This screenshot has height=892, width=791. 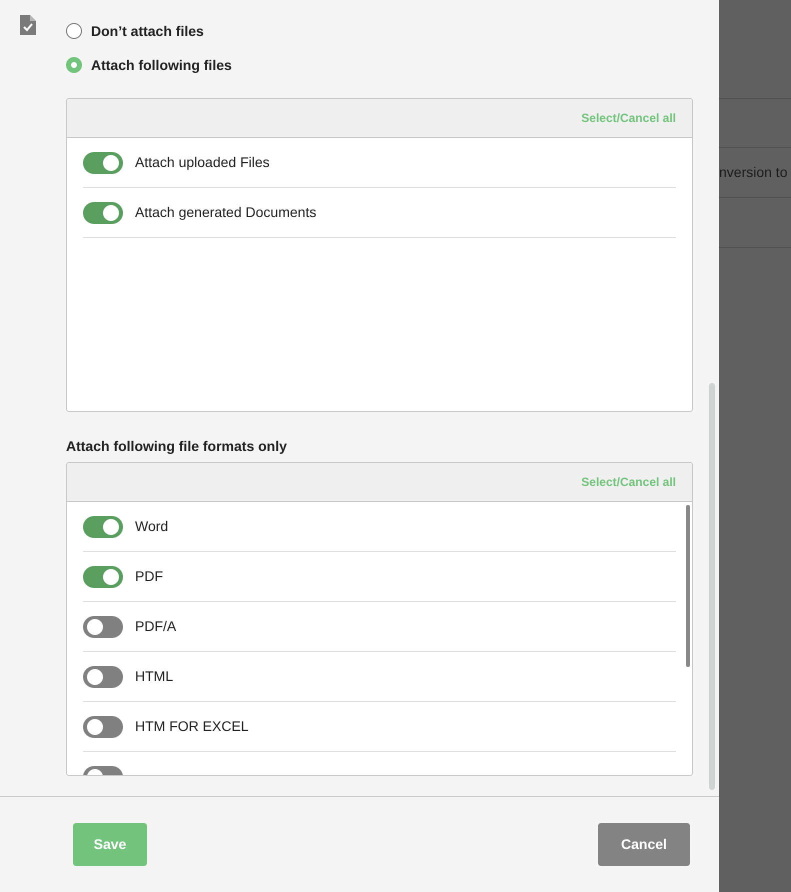 I want to click on radio-label: Attach following files, so click(x=161, y=65).